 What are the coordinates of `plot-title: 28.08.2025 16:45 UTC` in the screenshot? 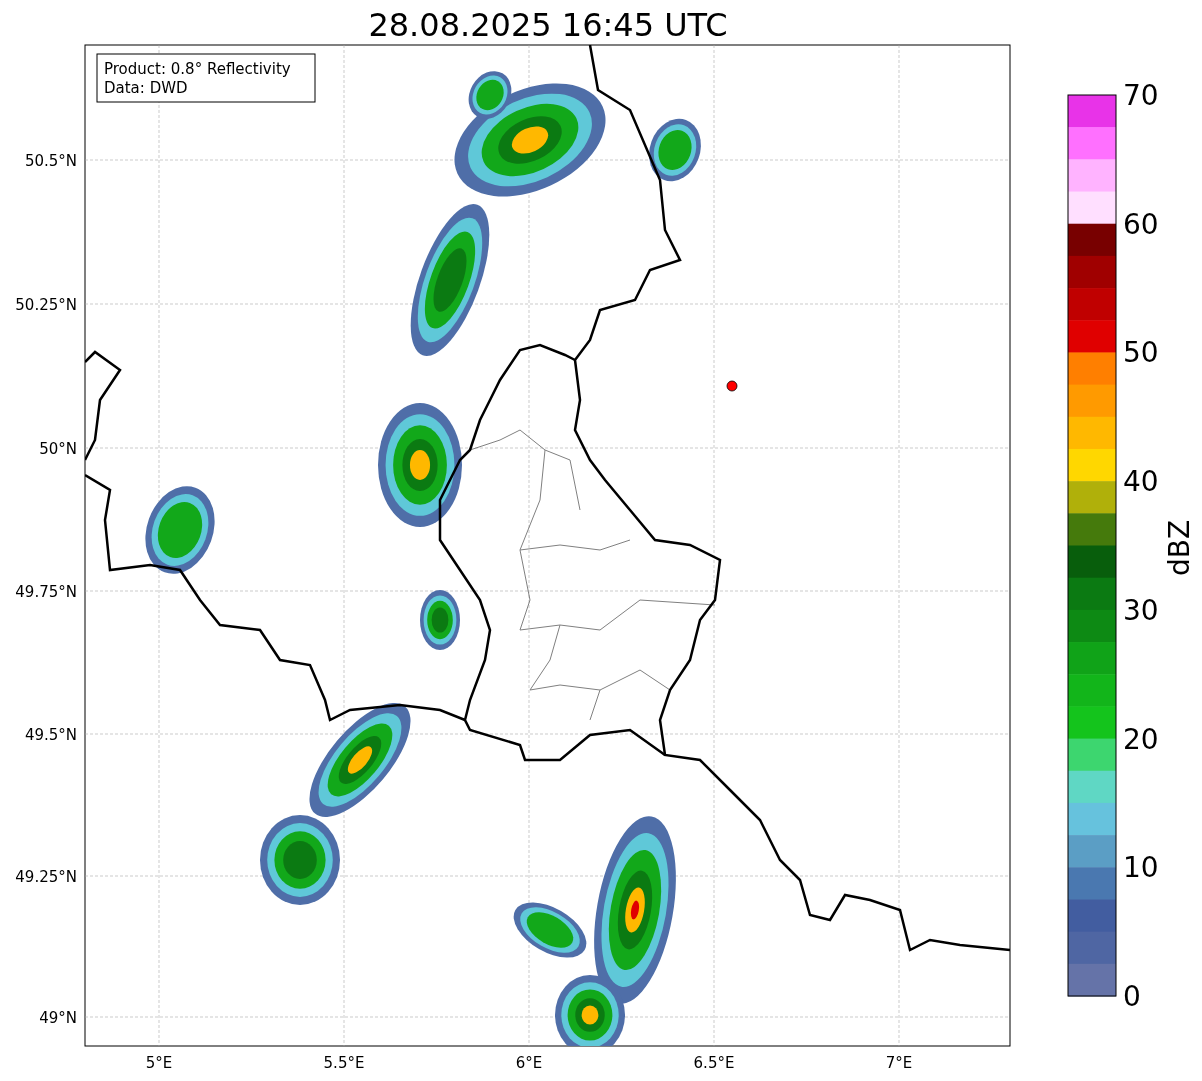 It's located at (548, 25).